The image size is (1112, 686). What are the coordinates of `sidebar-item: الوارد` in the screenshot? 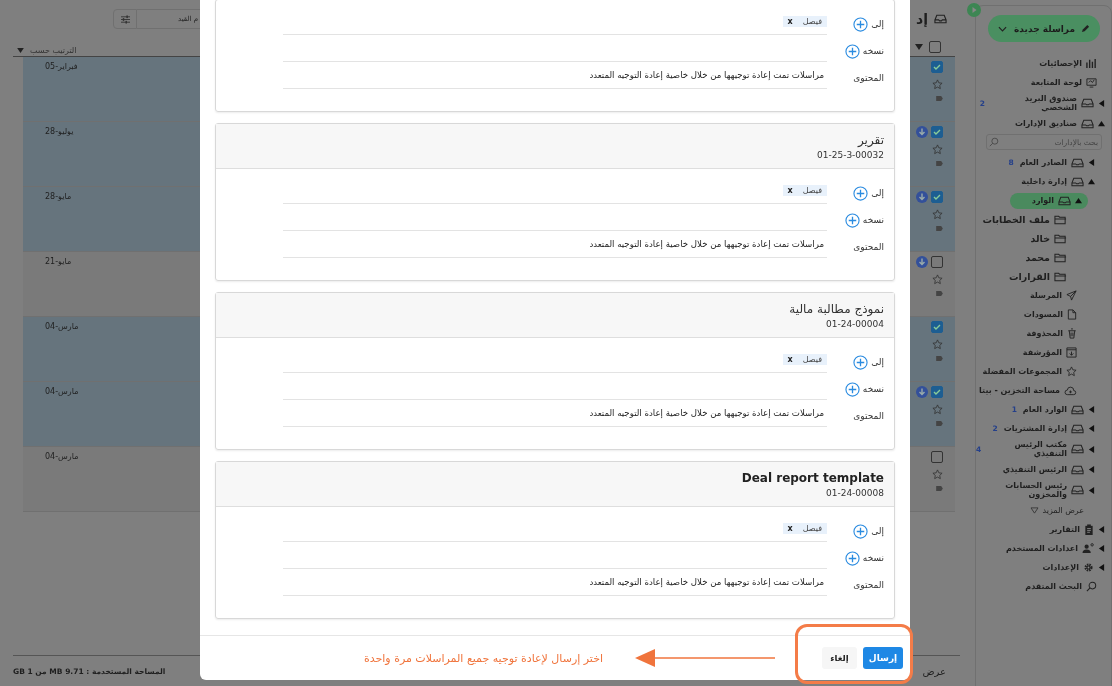 It's located at (1048, 200).